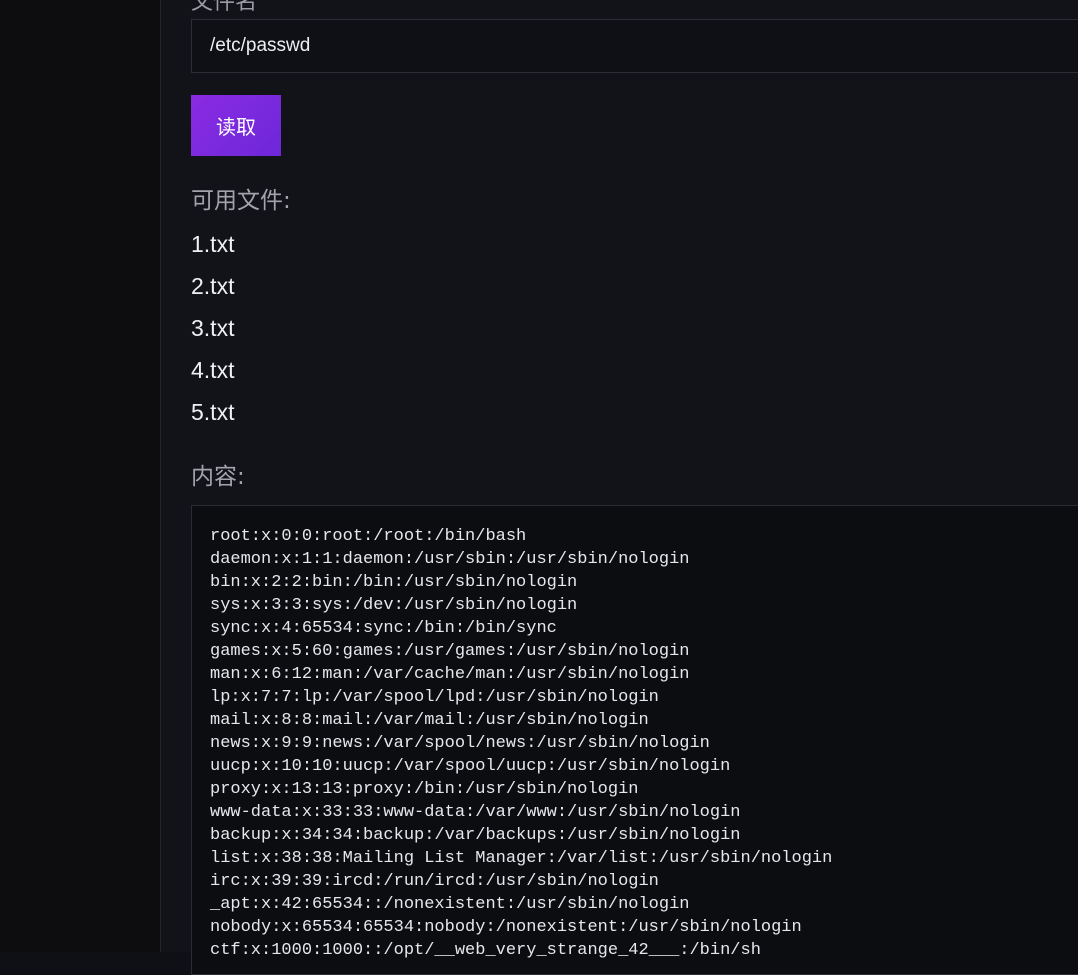 The image size is (1078, 975). I want to click on file-item: 1.txt, so click(212, 246).